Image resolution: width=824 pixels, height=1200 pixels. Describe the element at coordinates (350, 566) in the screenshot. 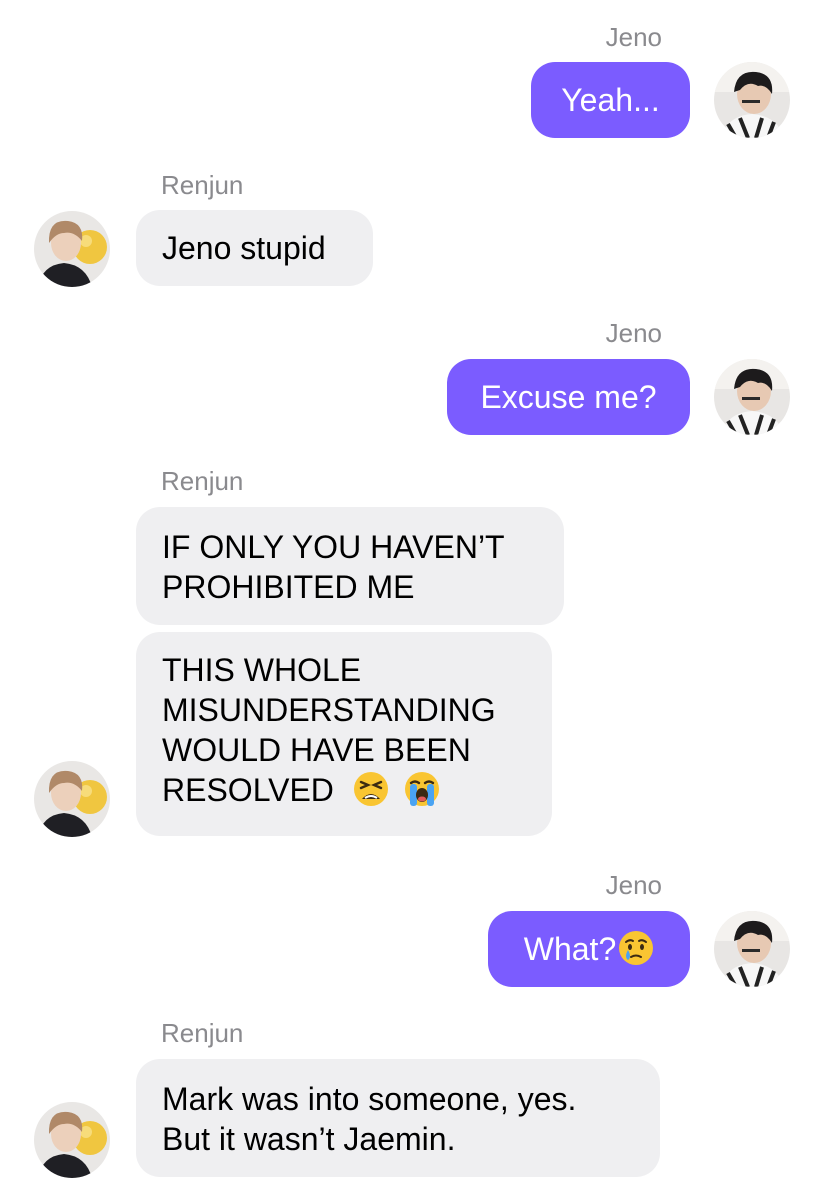

I see `message-bubble-incoming: IF ONLY YOU HAVEN’T PROHIBITED ME` at that location.